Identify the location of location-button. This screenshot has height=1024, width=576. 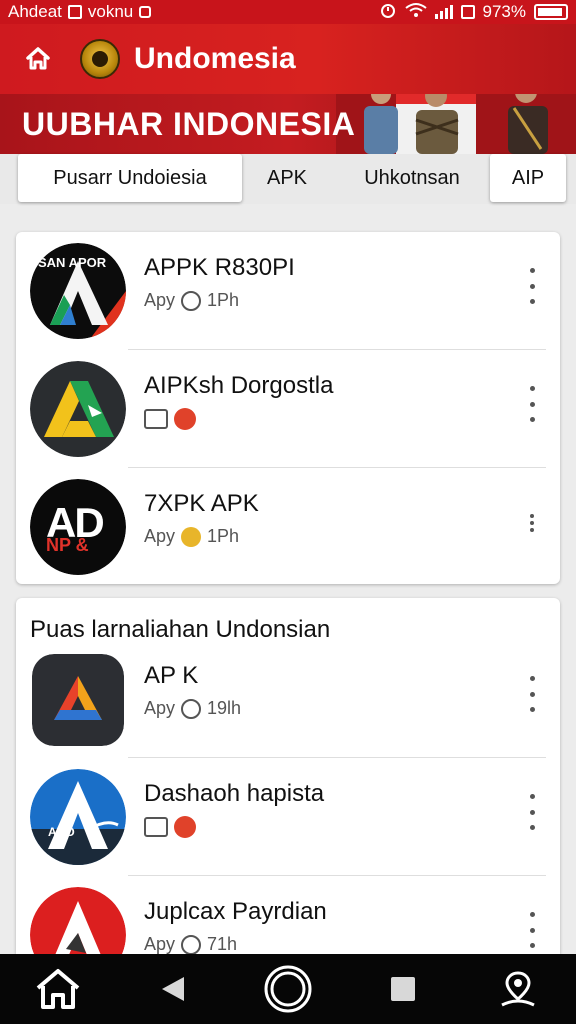
(518, 989).